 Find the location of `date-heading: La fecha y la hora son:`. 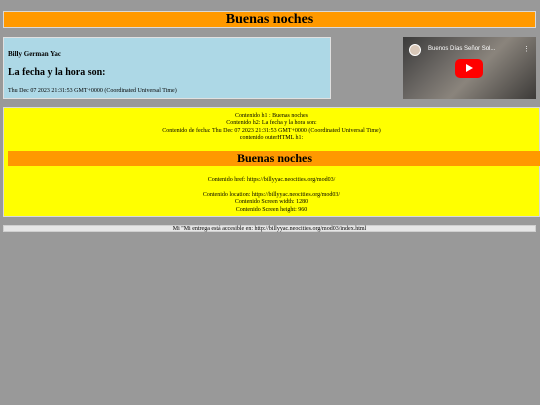

date-heading: La fecha y la hora son: is located at coordinates (57, 72).